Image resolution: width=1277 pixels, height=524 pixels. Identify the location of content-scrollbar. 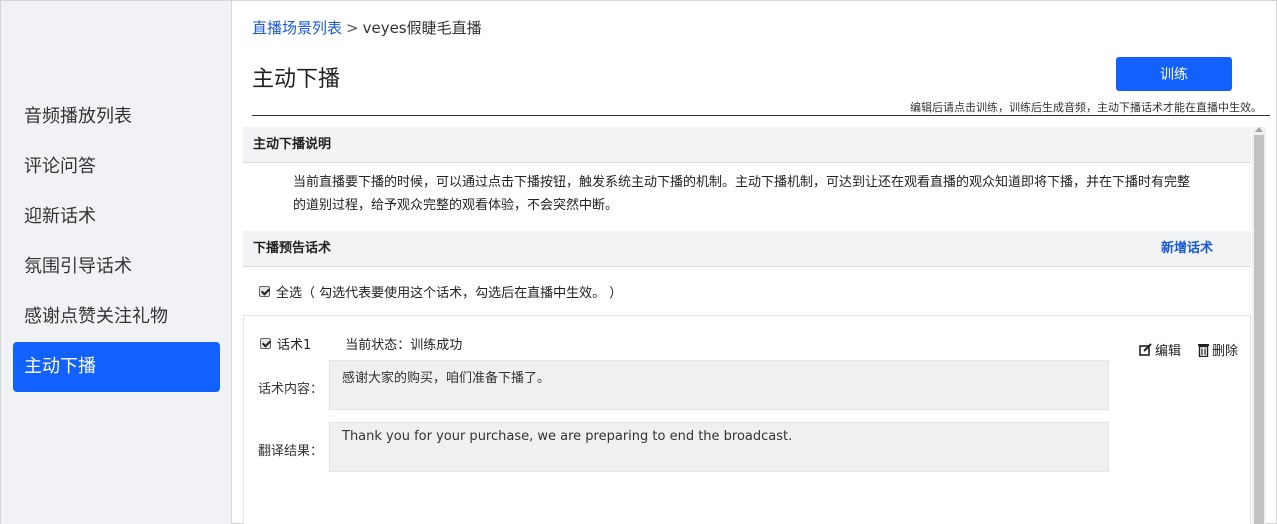
(1259, 325).